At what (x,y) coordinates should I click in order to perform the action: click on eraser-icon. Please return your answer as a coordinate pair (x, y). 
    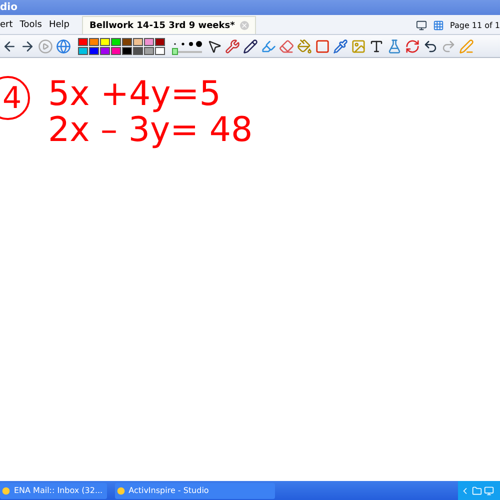
    Looking at the image, I should click on (286, 46).